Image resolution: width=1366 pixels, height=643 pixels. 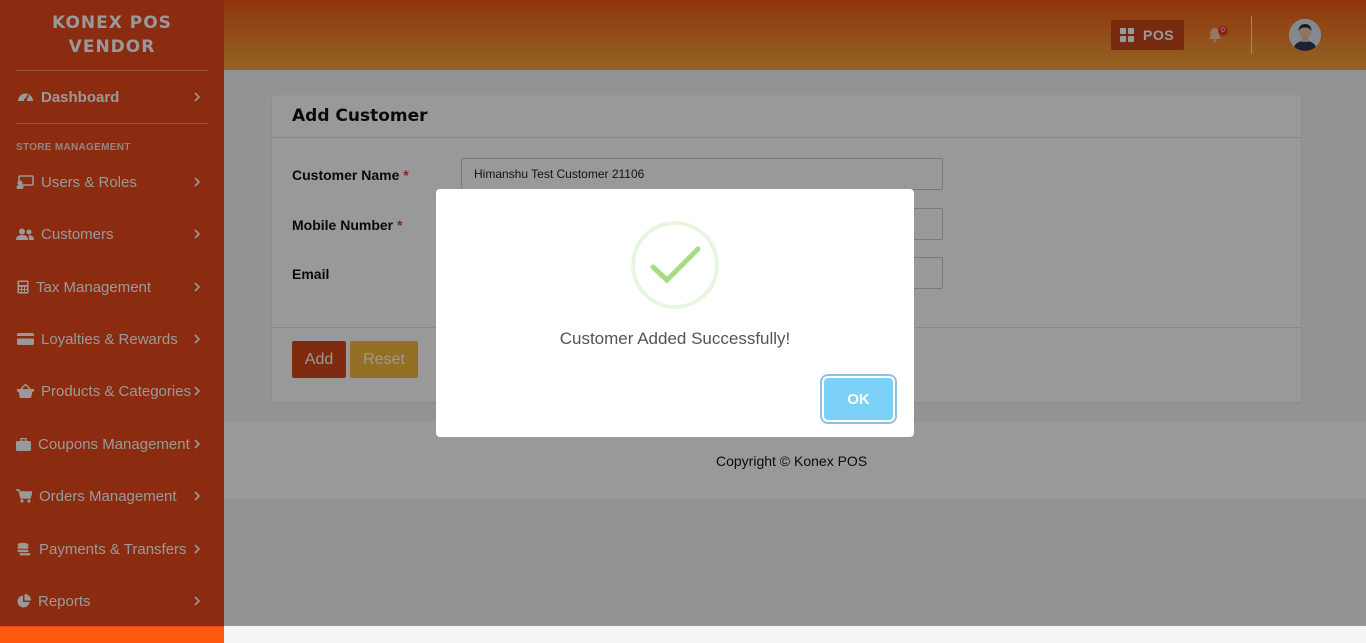 What do you see at coordinates (675, 338) in the screenshot?
I see `dialog-message: Customer Added Successfully!` at bounding box center [675, 338].